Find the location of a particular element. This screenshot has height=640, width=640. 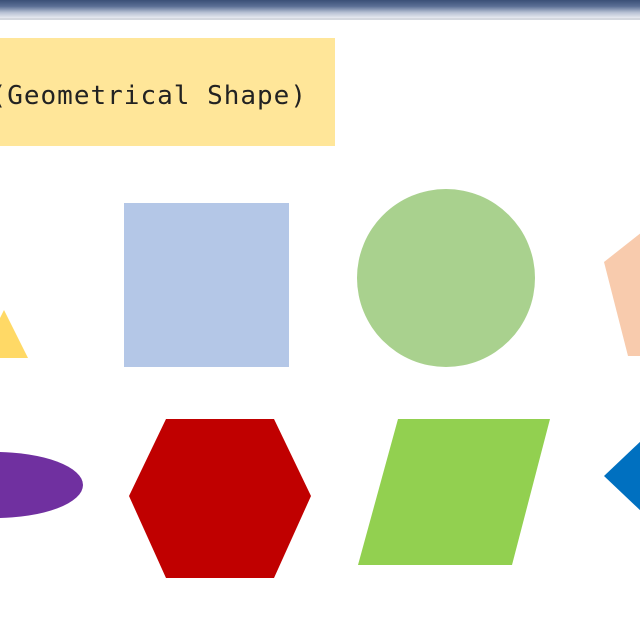

parallelogram-shape is located at coordinates (454, 492).